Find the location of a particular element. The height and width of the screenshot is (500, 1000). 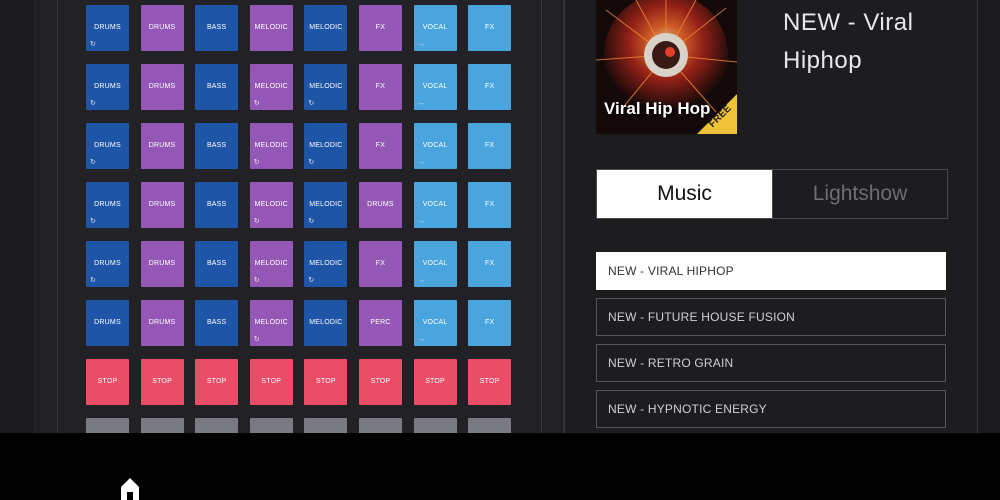

mode-tabs: Music Lightshow is located at coordinates (772, 194).